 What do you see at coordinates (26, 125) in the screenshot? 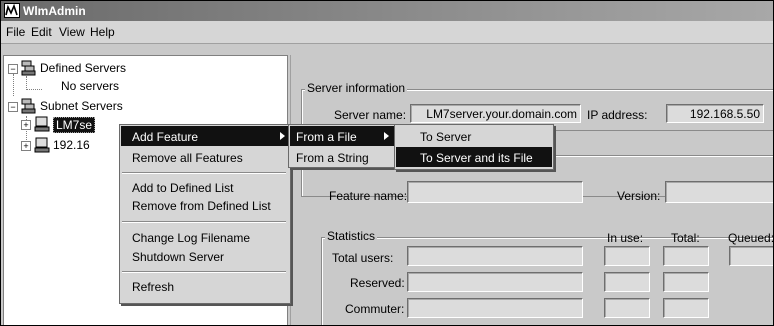
I see `expand-toggle-server1: +` at bounding box center [26, 125].